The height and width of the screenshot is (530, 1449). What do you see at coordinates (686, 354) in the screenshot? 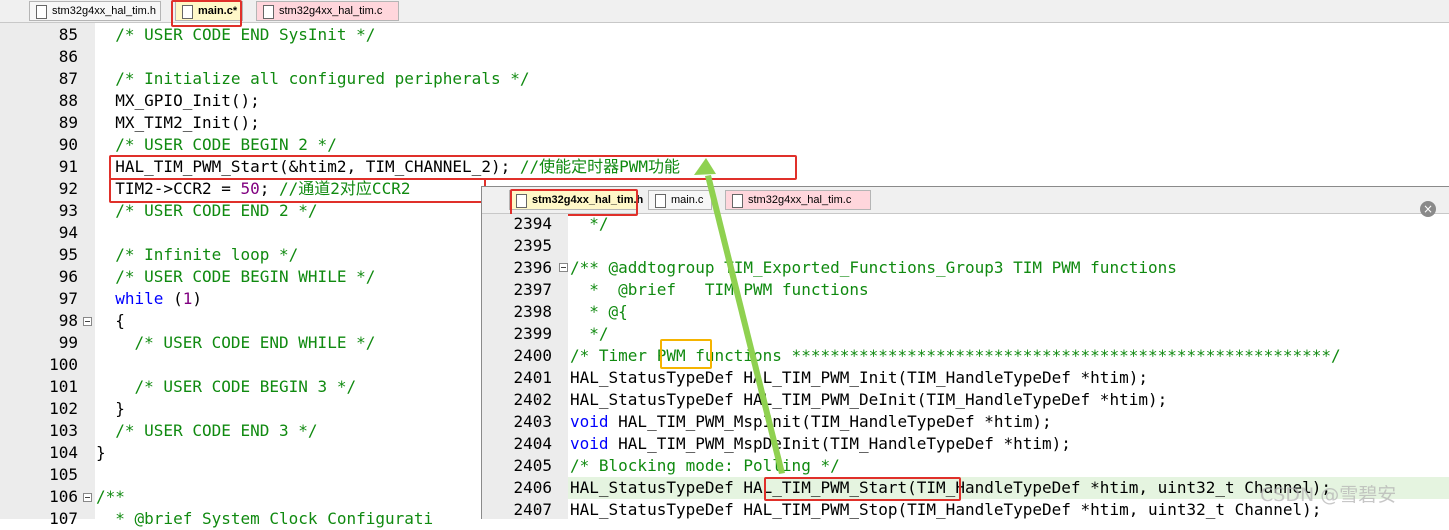
I see `pwm-keyword-highlight` at bounding box center [686, 354].